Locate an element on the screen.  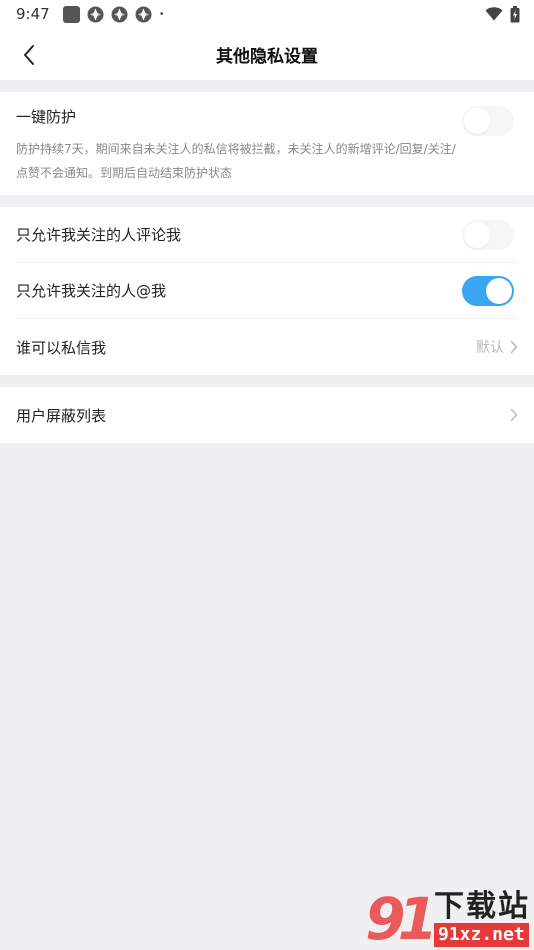
back-button is located at coordinates (29, 55).